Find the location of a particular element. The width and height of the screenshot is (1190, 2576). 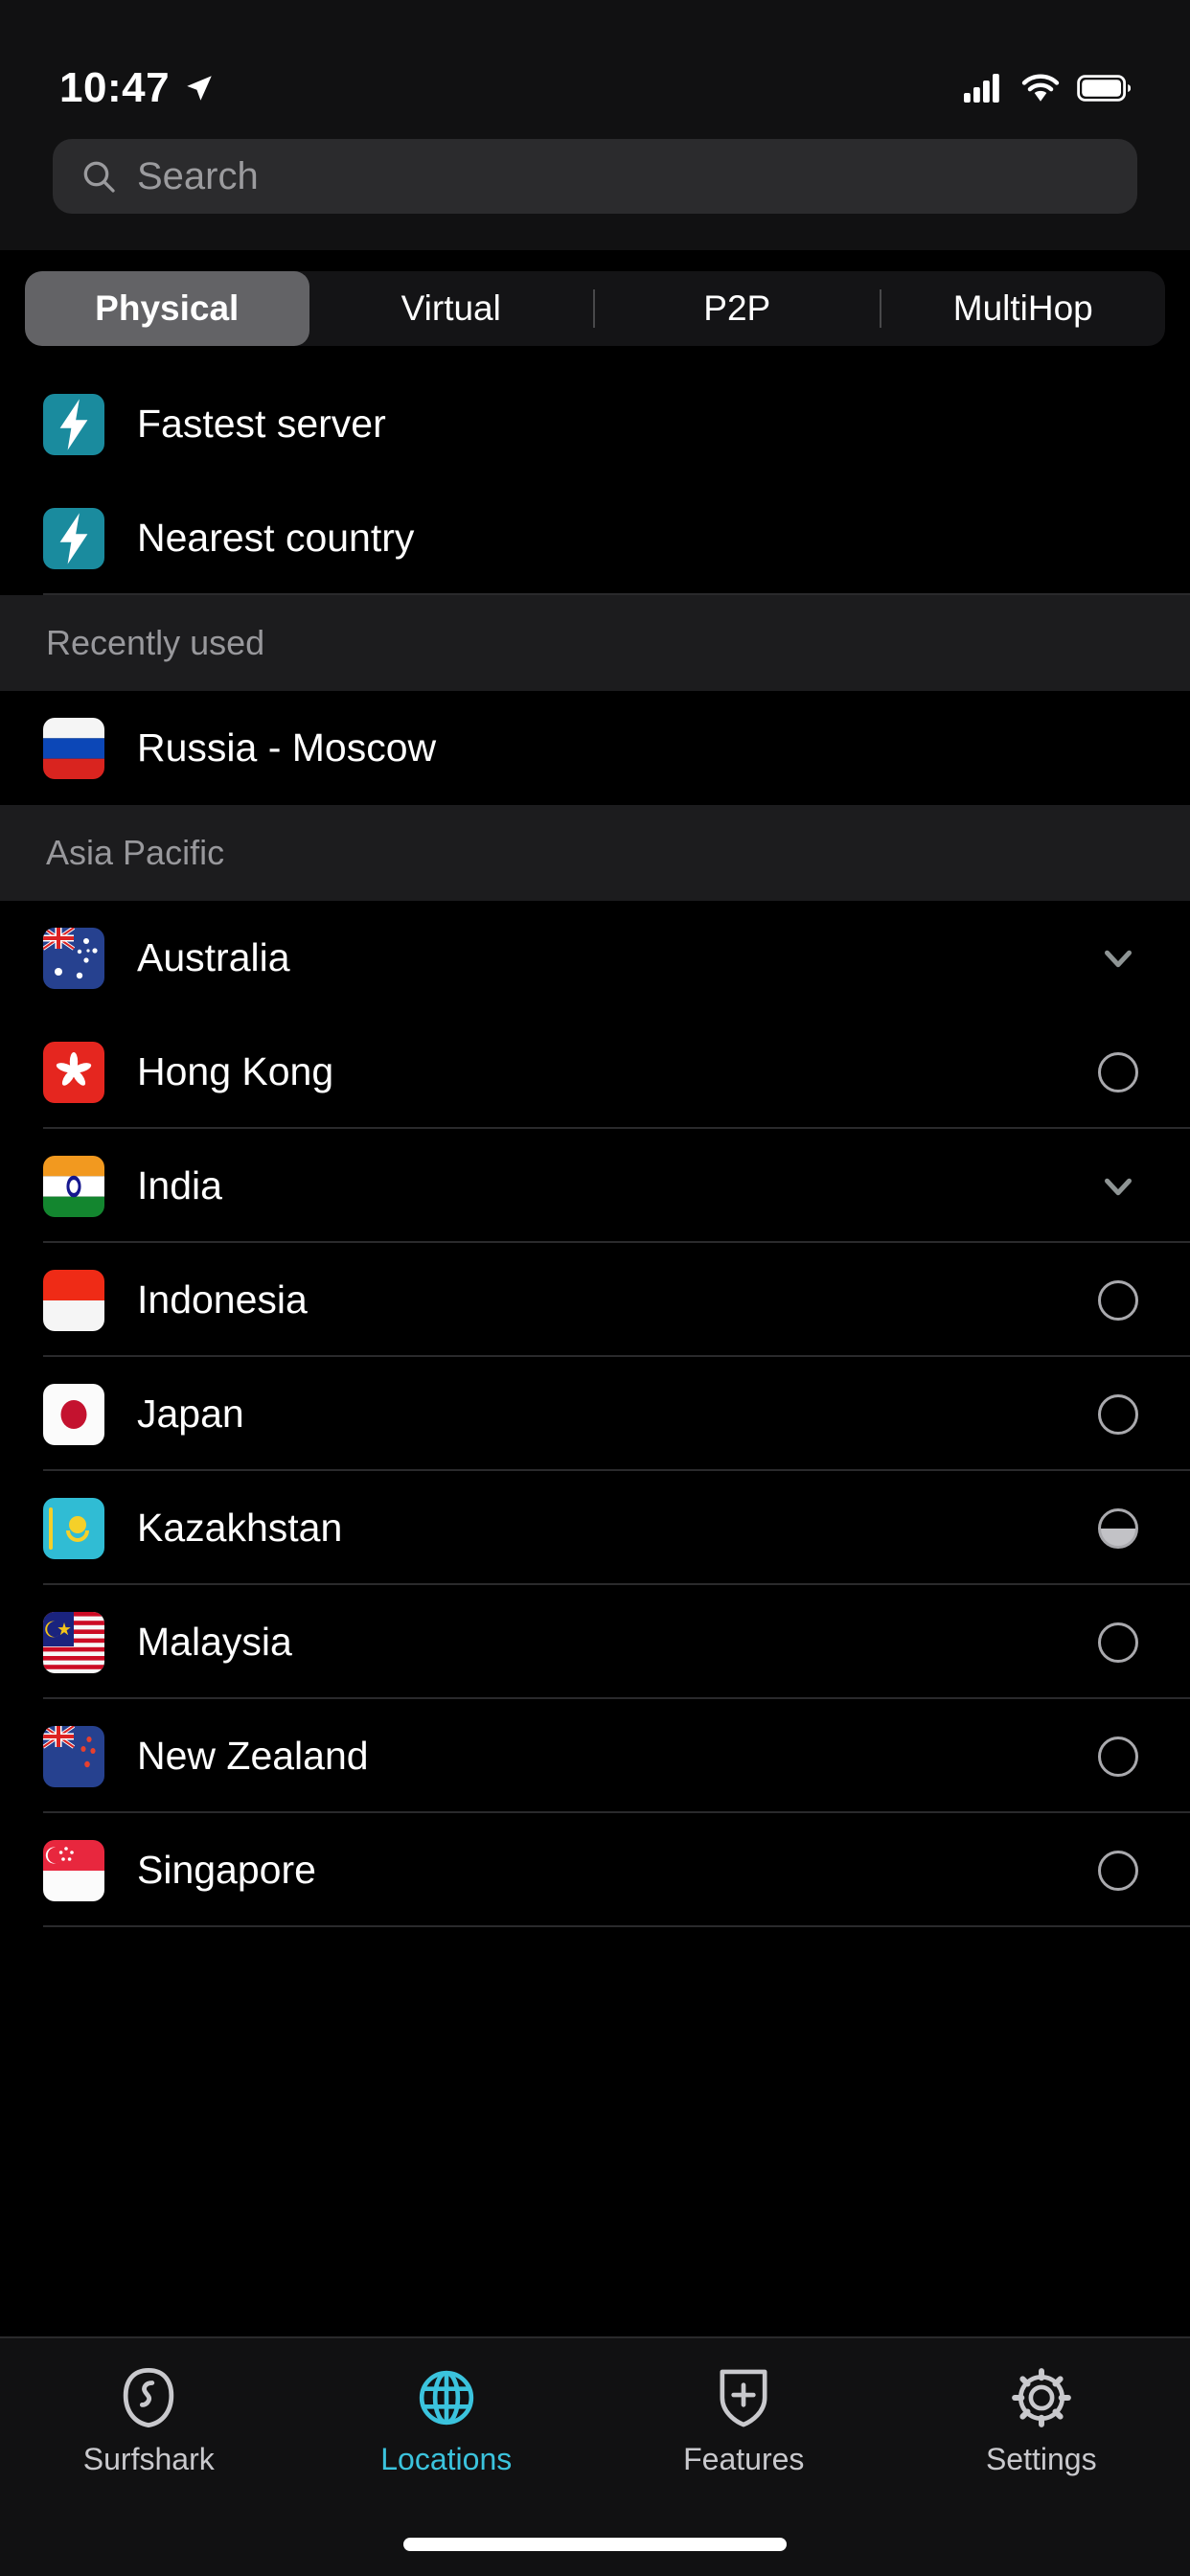

list-item-label: Fastest server is located at coordinates (262, 424).